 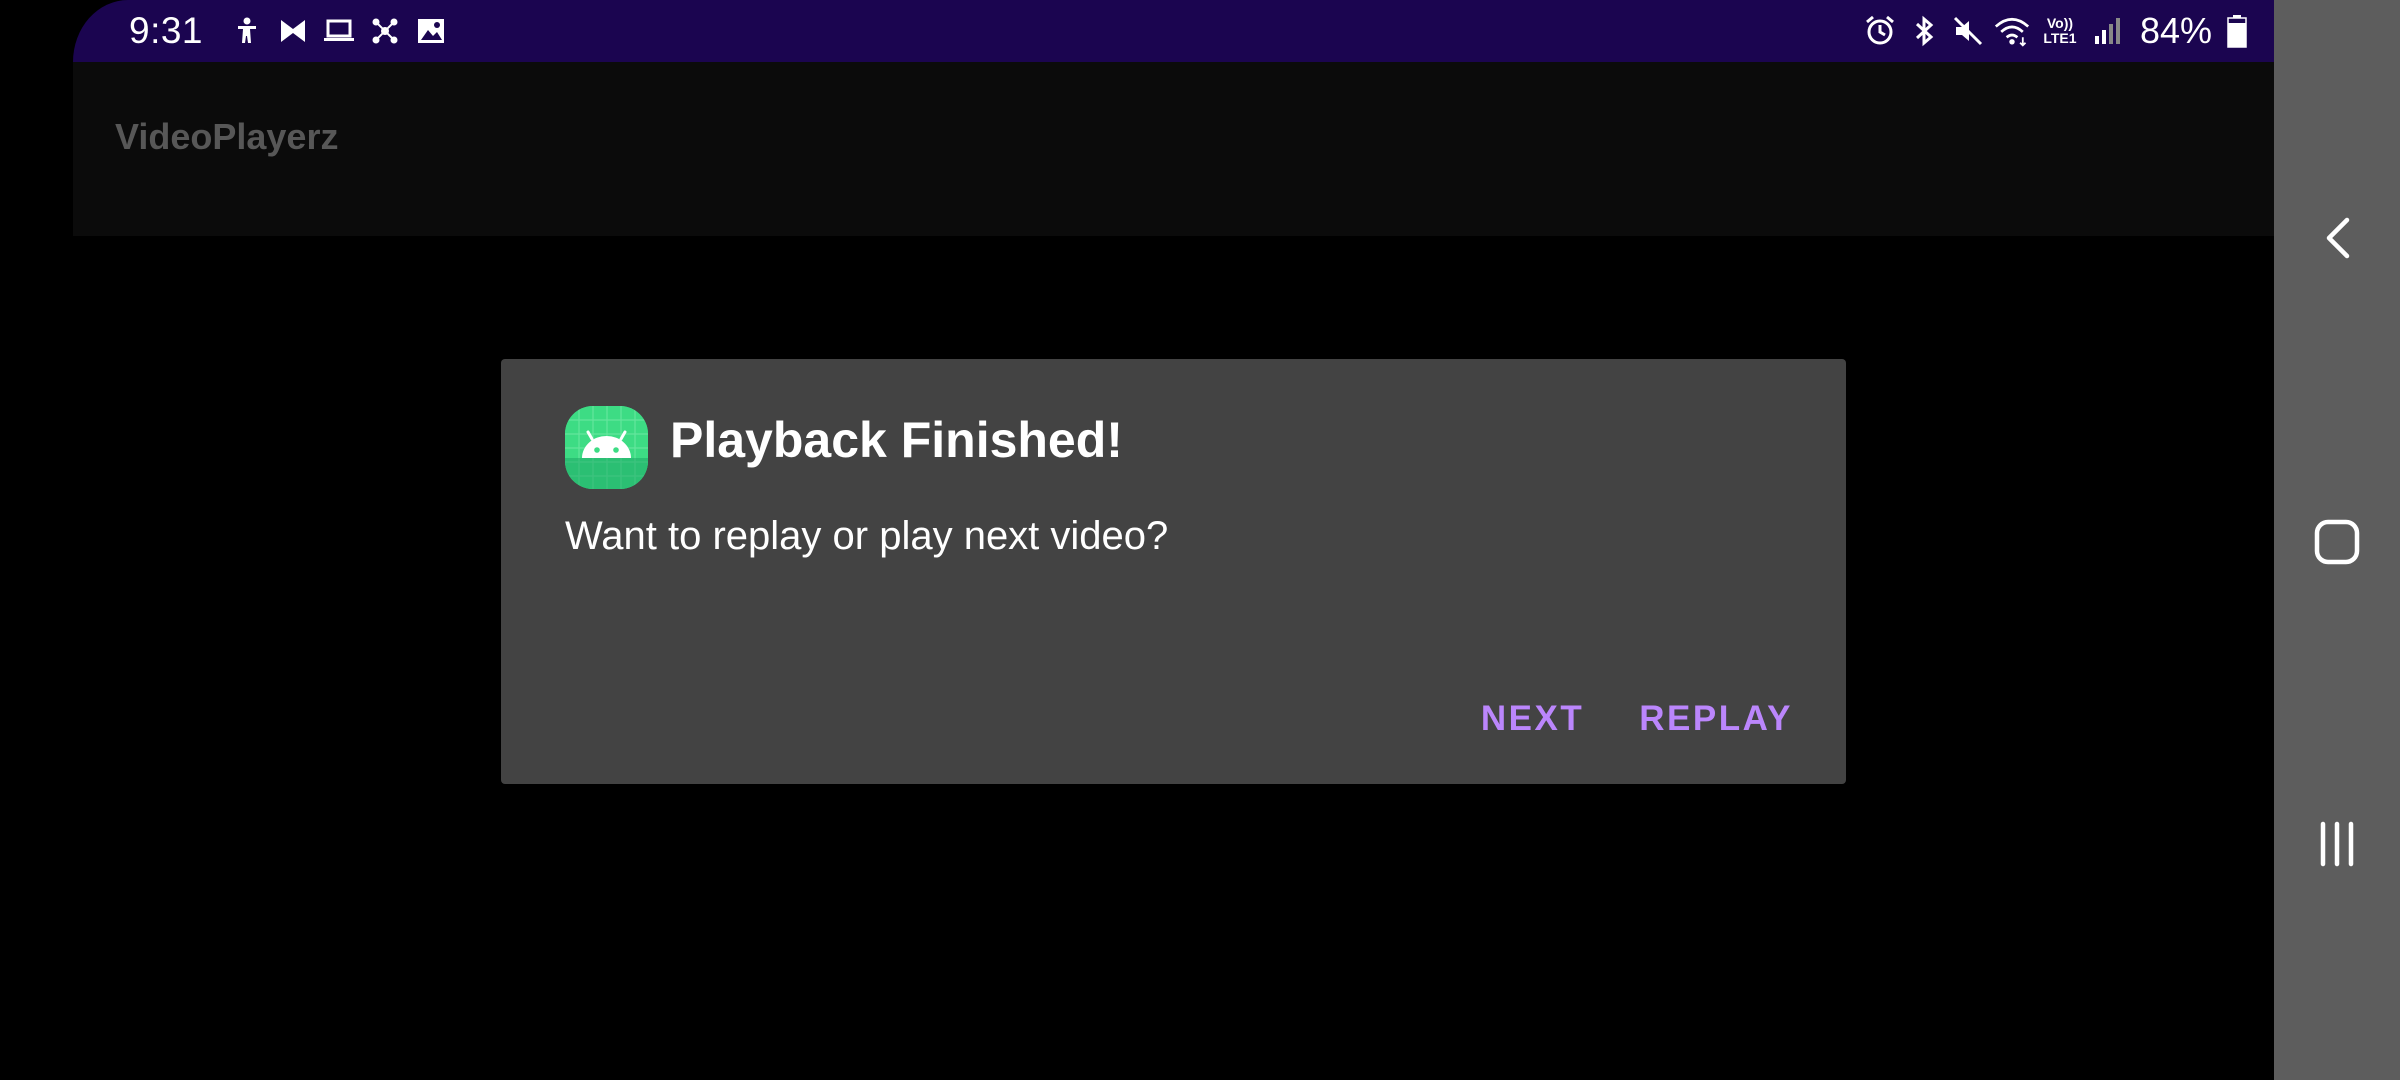 I want to click on accessibility-icon, so click(x=247, y=31).